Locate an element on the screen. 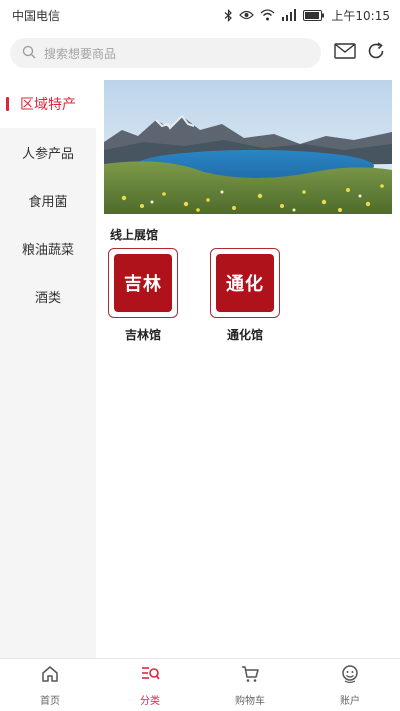 The width and height of the screenshot is (400, 711). refresh-button is located at coordinates (376, 53).